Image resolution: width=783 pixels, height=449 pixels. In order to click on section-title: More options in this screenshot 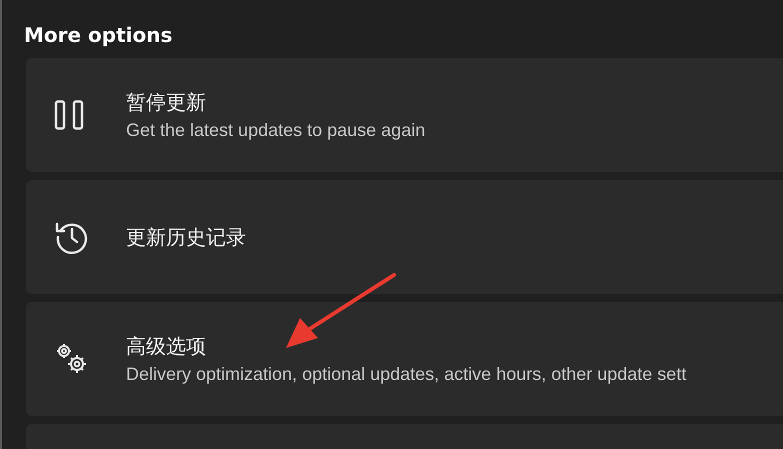, I will do `click(99, 35)`.